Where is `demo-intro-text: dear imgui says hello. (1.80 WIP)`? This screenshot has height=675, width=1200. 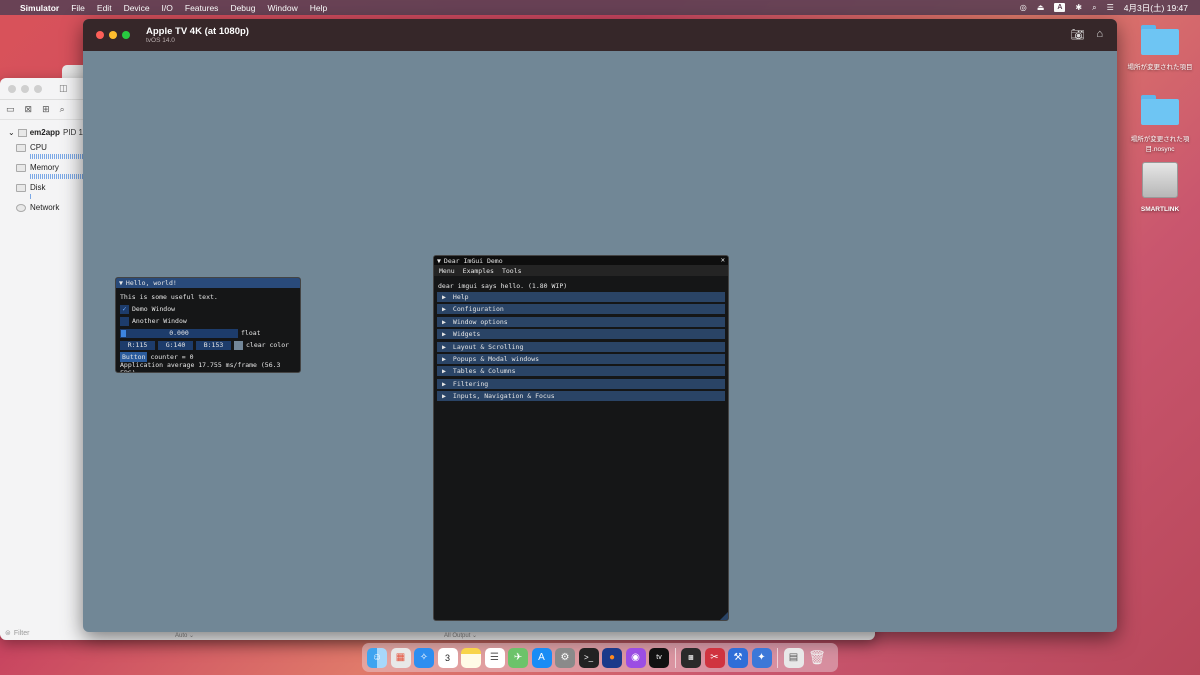
demo-intro-text: dear imgui says hello. (1.80 WIP) is located at coordinates (503, 285).